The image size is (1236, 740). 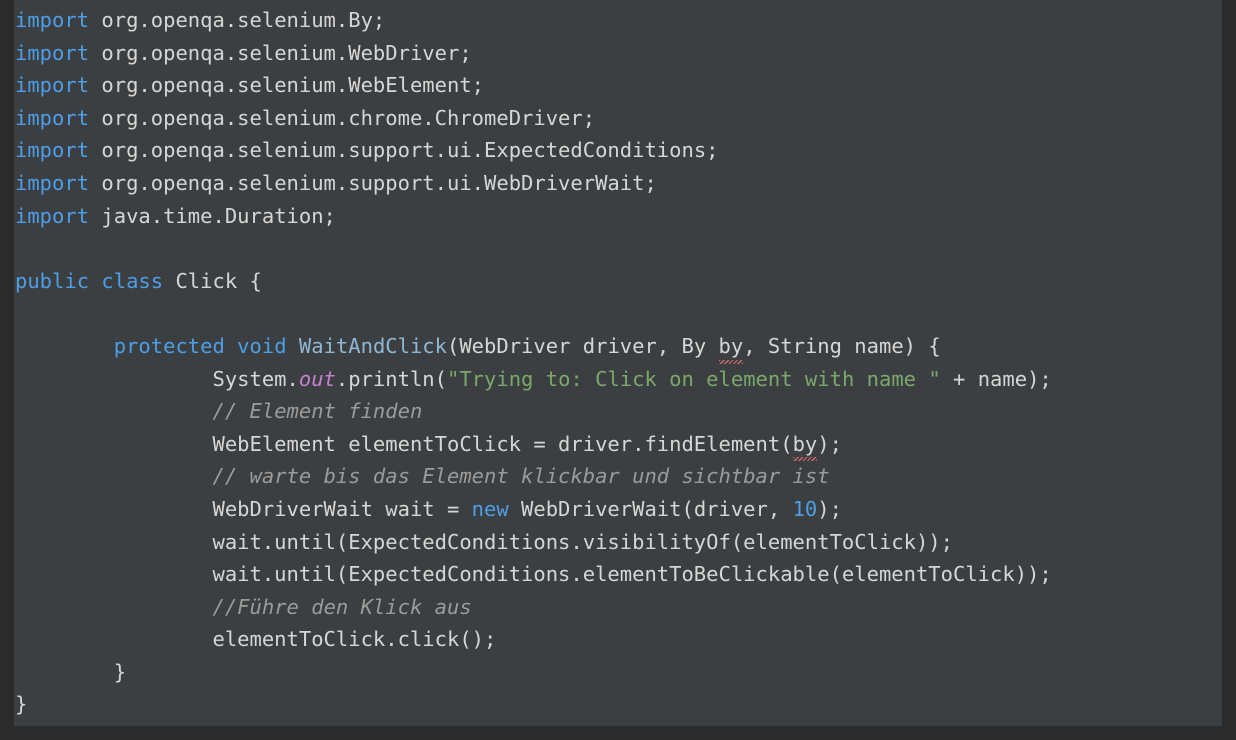 I want to click on code-token-plain: .println(, so click(x=391, y=378).